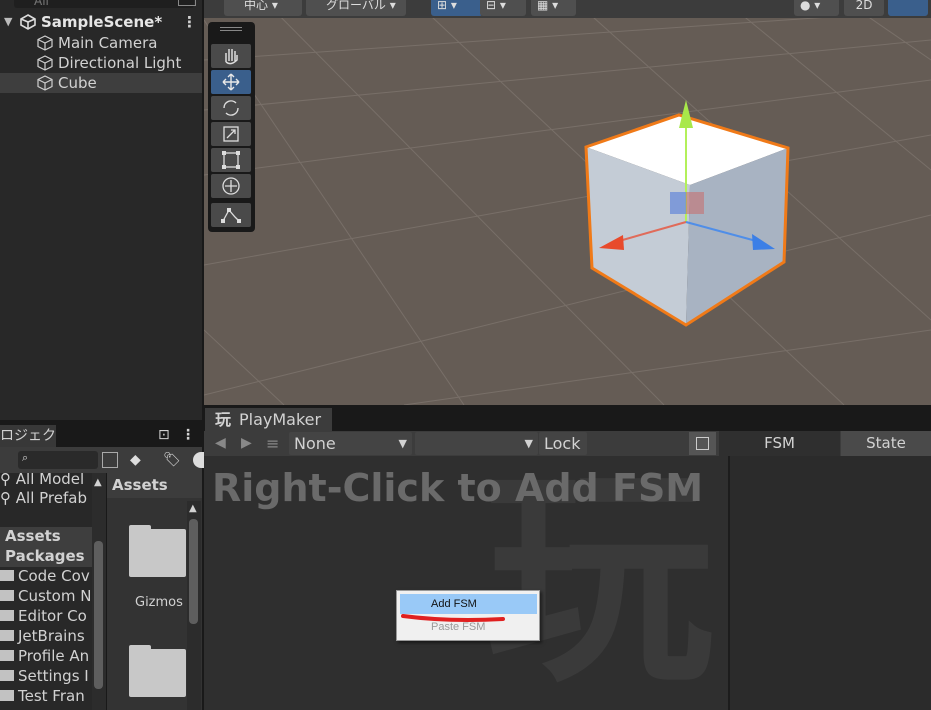  I want to click on tree-item-packages: Packages, so click(46, 557).